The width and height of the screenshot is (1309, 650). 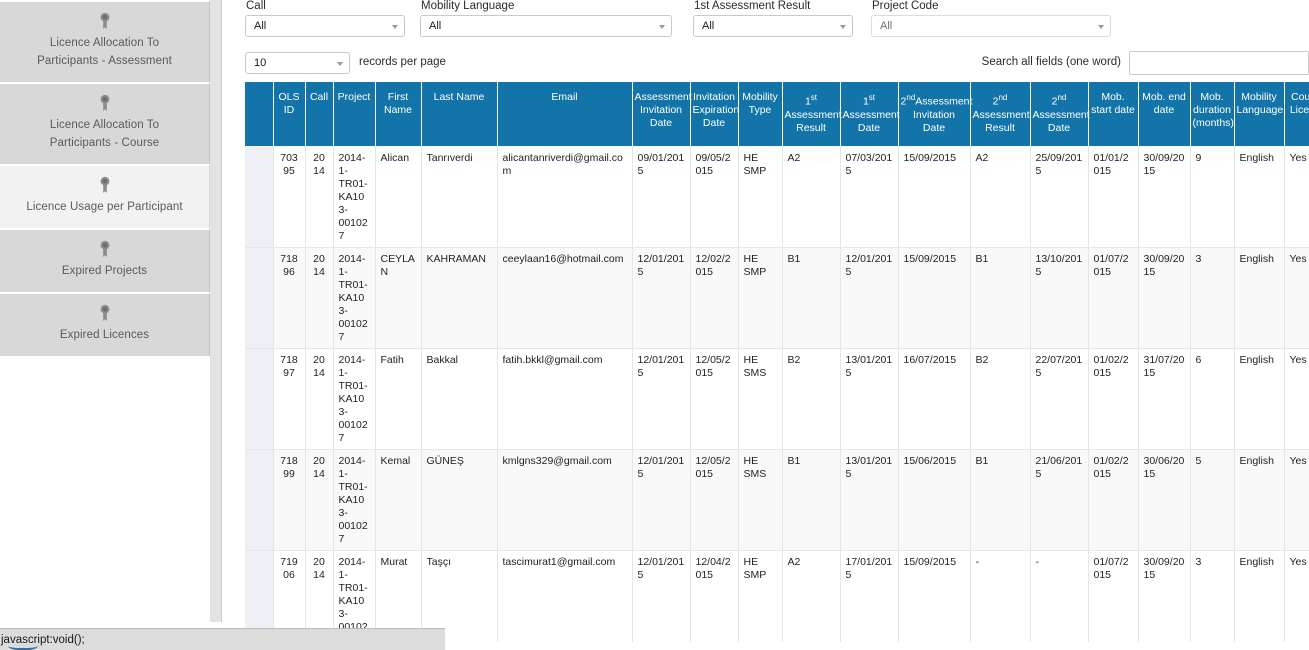 What do you see at coordinates (1212, 97) in the screenshot?
I see `column-header-line: Mob.` at bounding box center [1212, 97].